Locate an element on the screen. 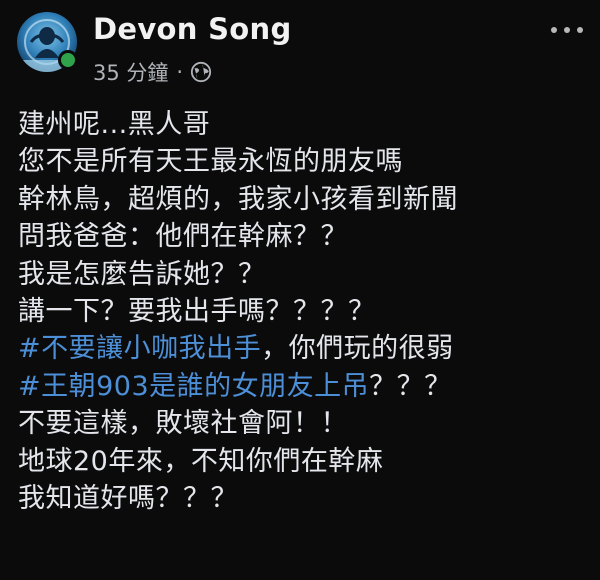 The width and height of the screenshot is (600, 580). post-line: 幹林鳥，超煩的，我家小孩看到新聞 is located at coordinates (238, 199).